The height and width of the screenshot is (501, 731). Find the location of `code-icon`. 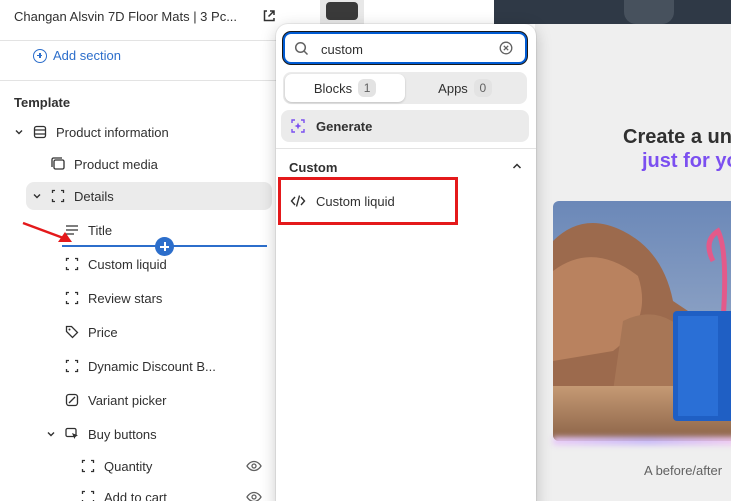

code-icon is located at coordinates (298, 201).